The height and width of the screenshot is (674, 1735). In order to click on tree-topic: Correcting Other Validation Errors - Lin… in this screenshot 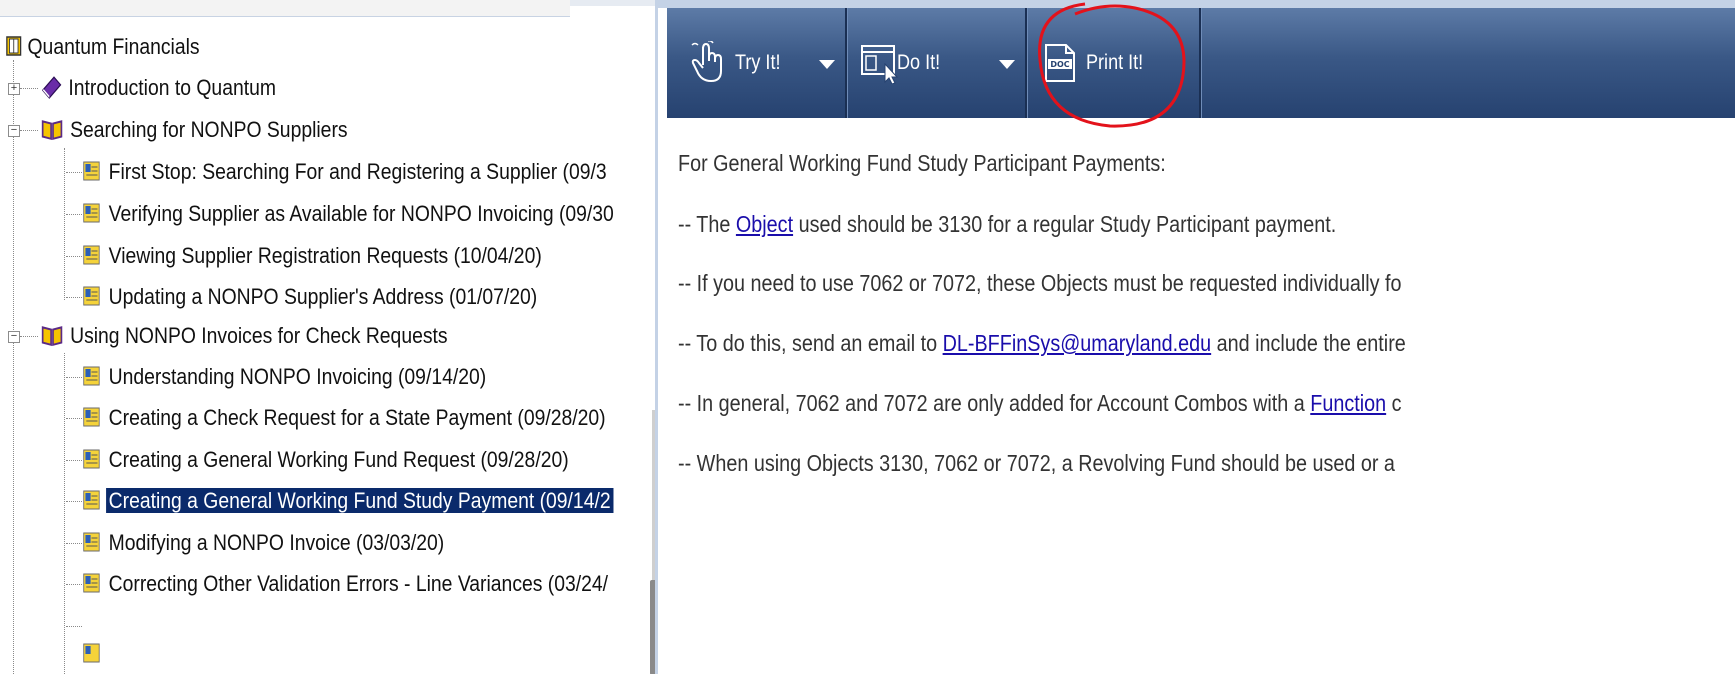, I will do `click(346, 584)`.